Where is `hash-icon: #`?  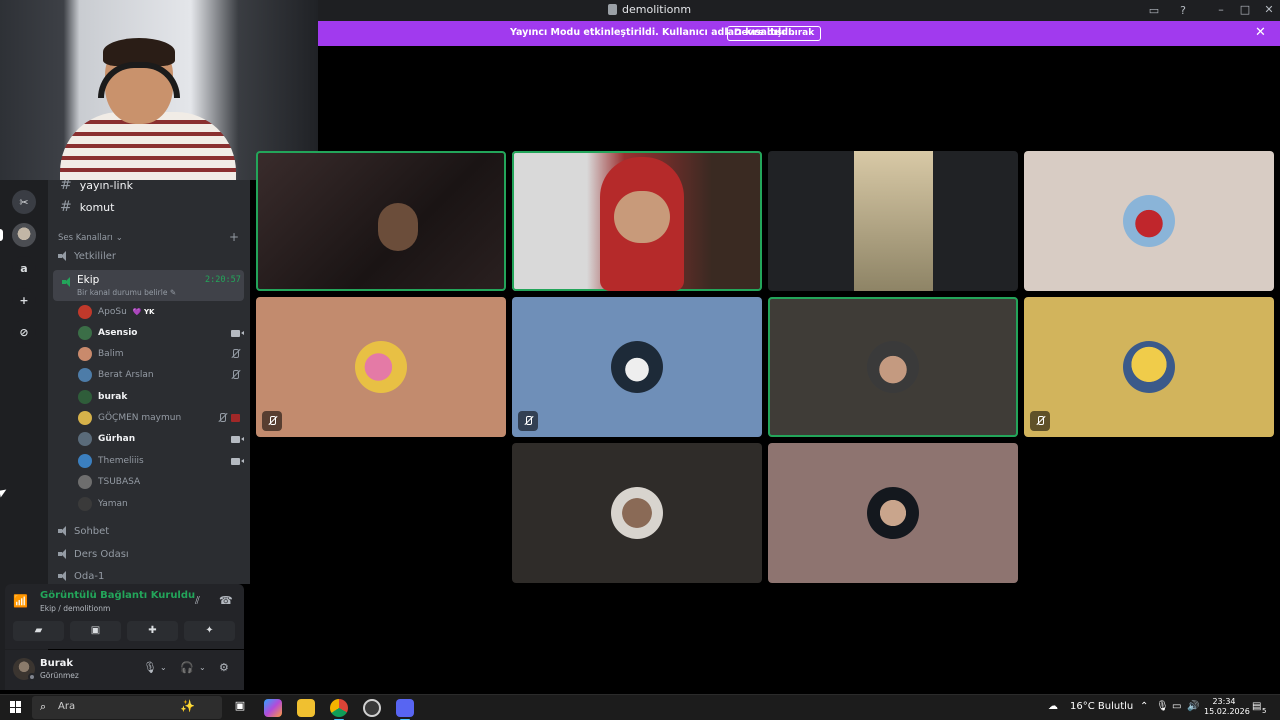 hash-icon: # is located at coordinates (66, 207).